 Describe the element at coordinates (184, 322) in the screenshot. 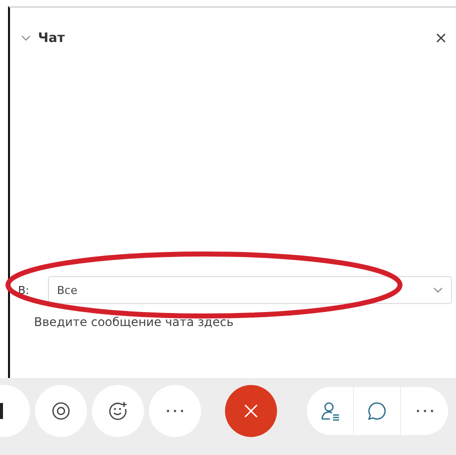

I see `message-input: Введите сообщение чата здесь` at that location.